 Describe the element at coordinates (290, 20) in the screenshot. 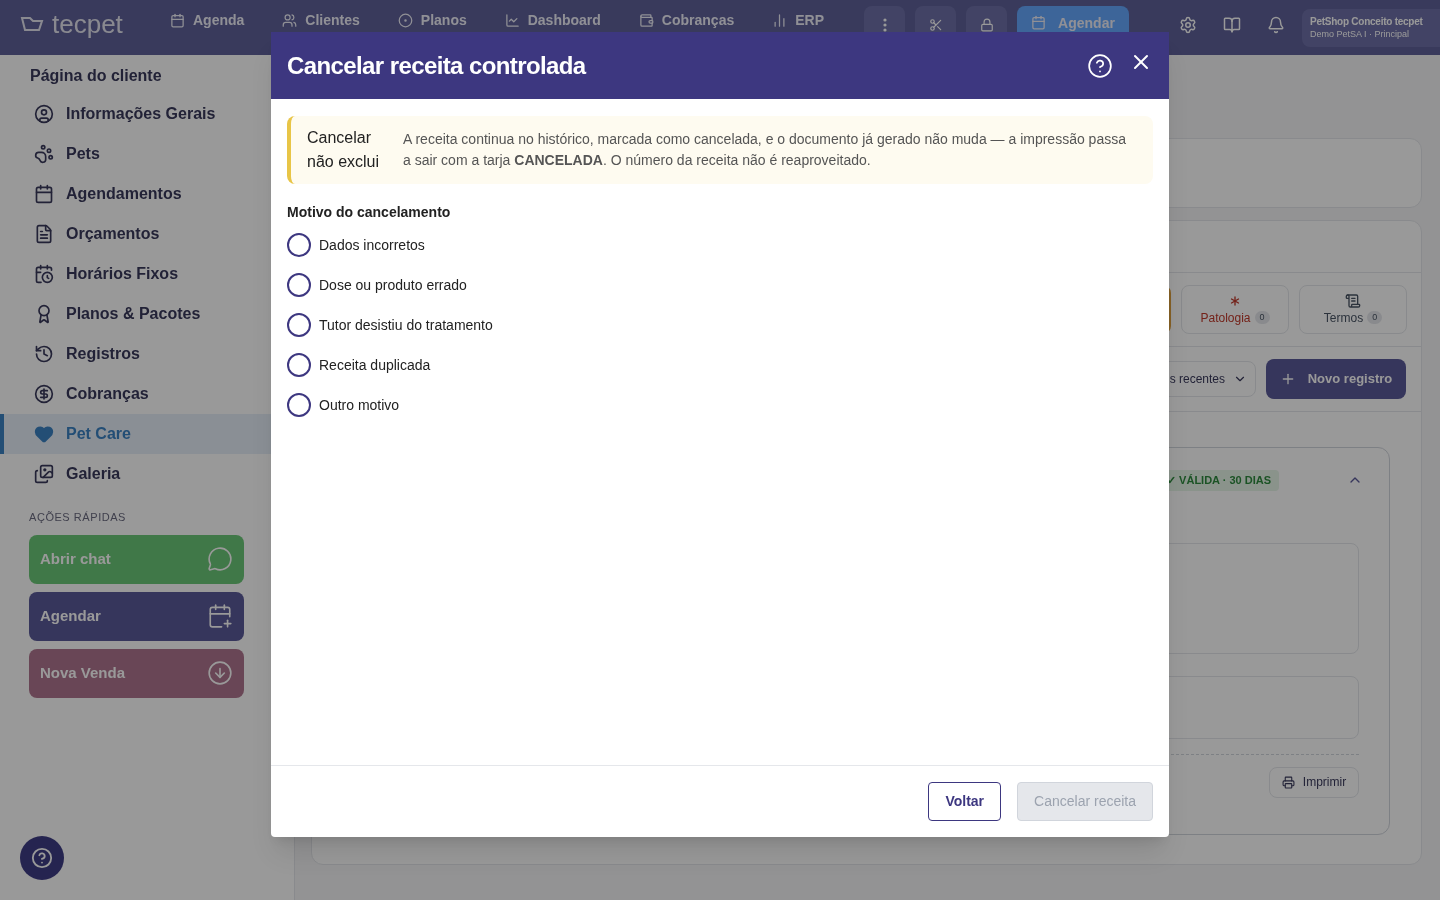

I see `people-icon` at that location.